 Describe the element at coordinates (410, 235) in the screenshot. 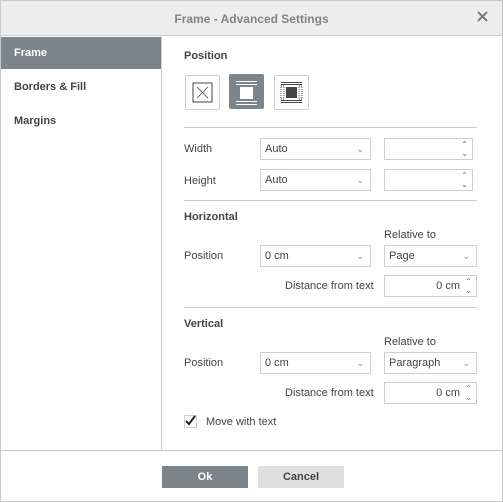

I see `horizontal-relative-label: Relative to` at that location.